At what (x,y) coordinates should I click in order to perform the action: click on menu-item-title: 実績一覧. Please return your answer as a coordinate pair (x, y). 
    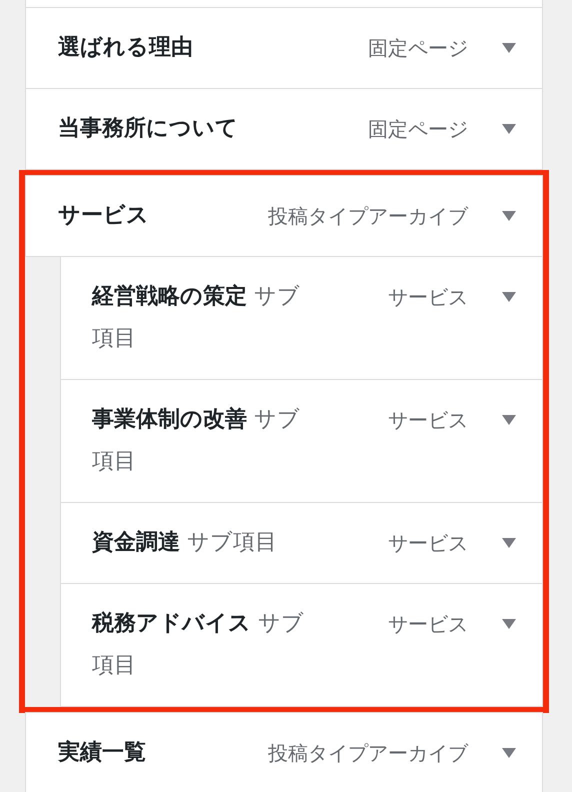
    Looking at the image, I should click on (102, 752).